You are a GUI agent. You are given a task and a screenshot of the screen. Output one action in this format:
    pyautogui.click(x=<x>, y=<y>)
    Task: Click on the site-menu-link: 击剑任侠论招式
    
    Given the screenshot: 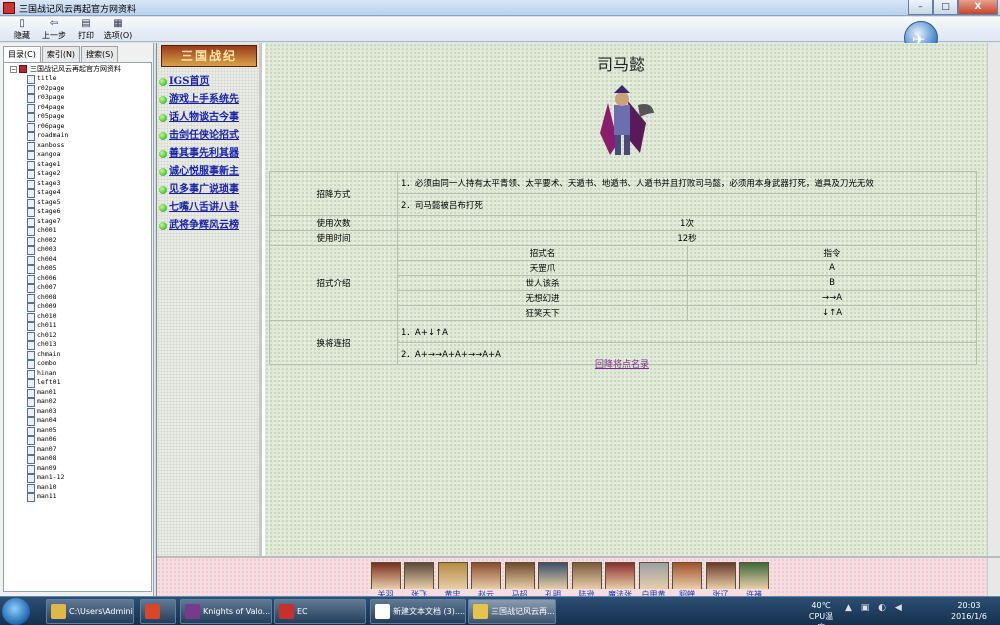 What is the action you would take?
    pyautogui.click(x=199, y=136)
    